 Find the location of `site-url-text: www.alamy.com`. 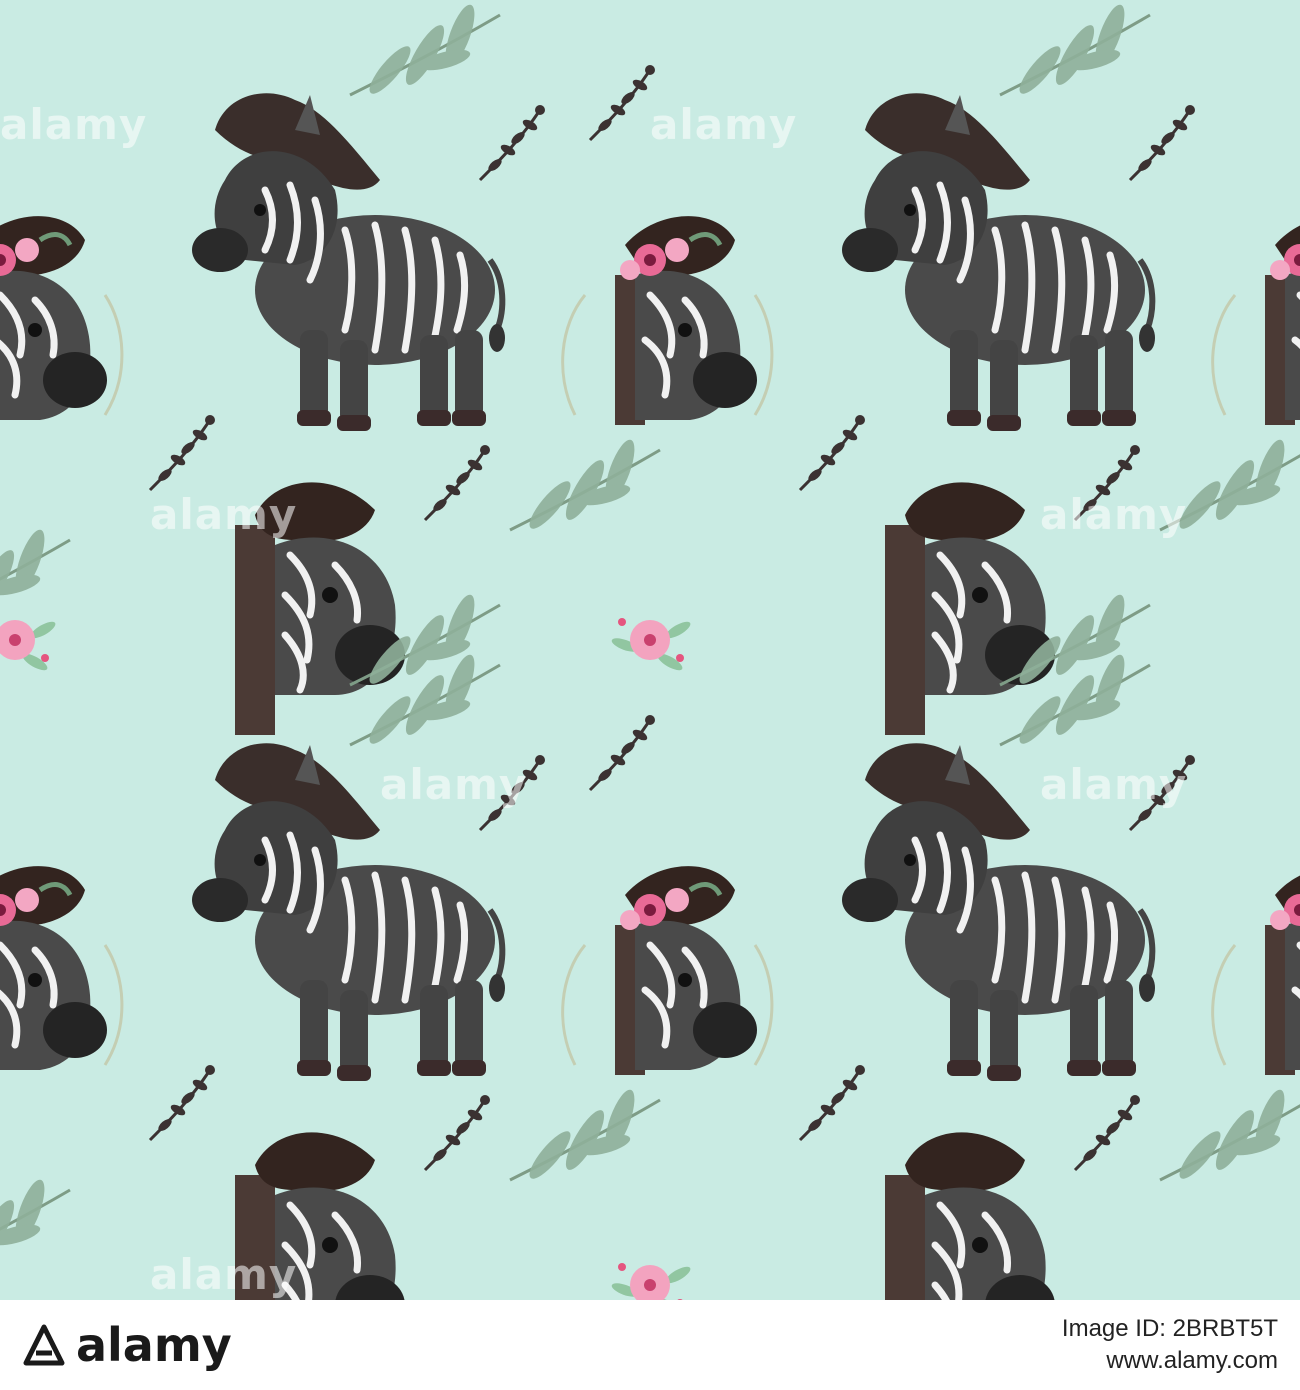

site-url-text: www.alamy.com is located at coordinates (1170, 1361).